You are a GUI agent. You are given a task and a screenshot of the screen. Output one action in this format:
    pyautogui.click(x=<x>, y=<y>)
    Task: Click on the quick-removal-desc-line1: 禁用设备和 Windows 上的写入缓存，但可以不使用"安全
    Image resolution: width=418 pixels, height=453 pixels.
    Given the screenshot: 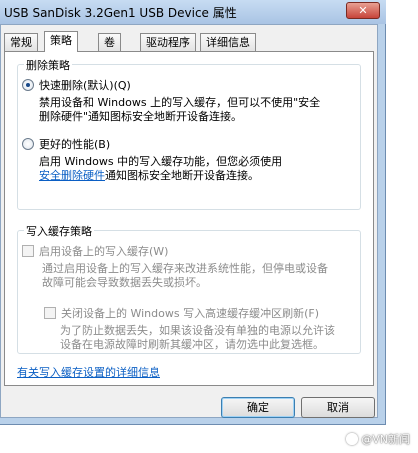 What is the action you would take?
    pyautogui.click(x=180, y=102)
    